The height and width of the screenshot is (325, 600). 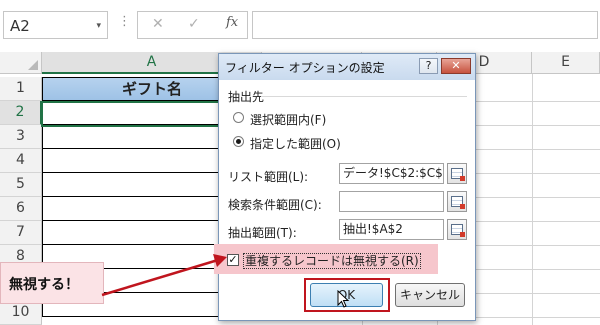 I want to click on criteria-range-input, so click(x=391, y=201).